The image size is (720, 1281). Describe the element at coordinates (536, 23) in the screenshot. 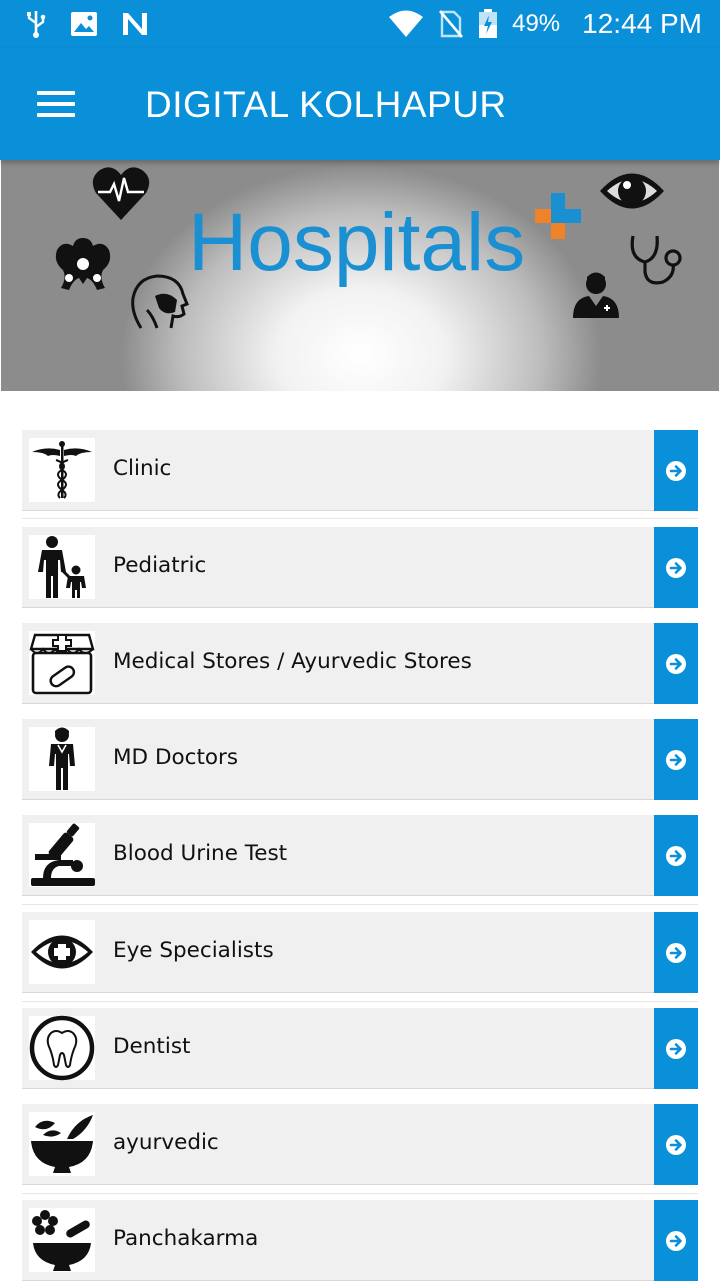

I see `battery-percent: 49%` at that location.